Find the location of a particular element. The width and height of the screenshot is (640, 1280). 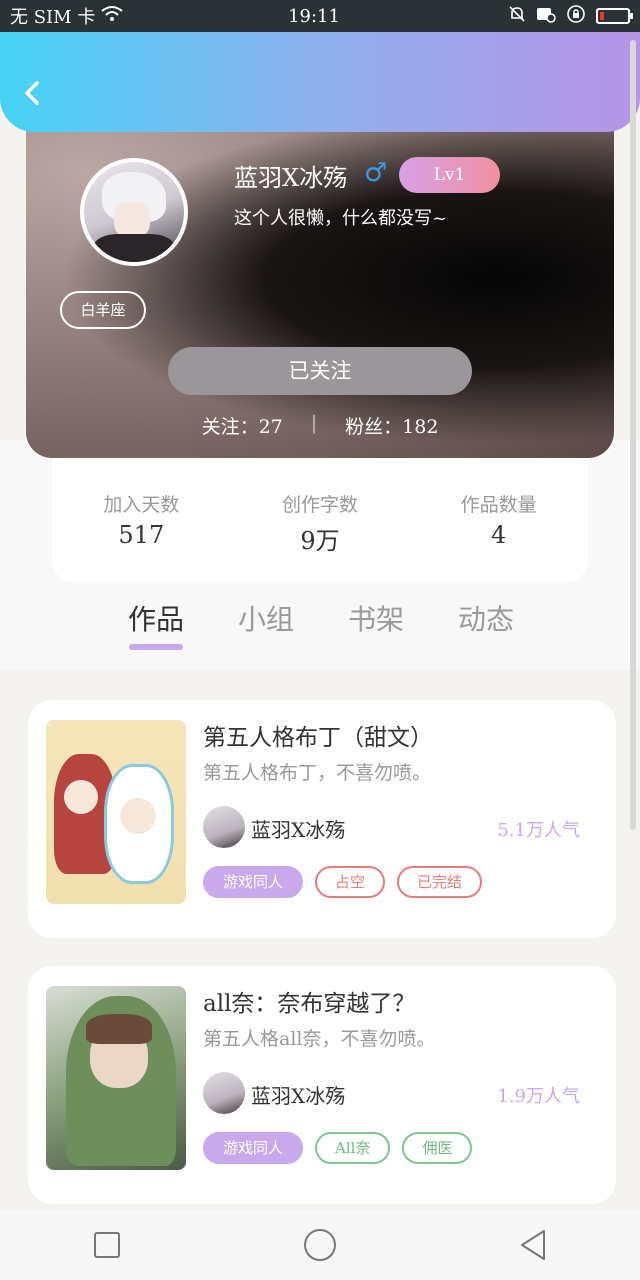

tag-list: 游戏同人 占空 已完结 is located at coordinates (343, 882).